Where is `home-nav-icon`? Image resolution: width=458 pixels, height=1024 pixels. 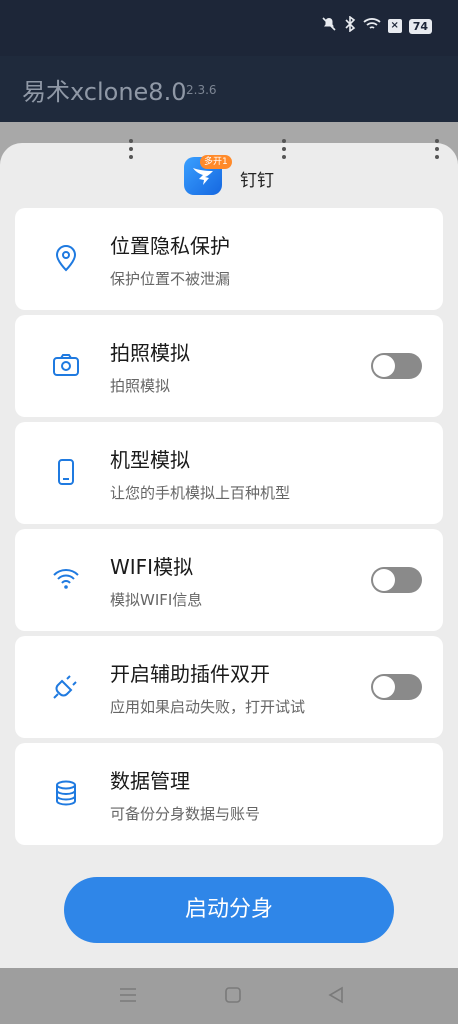 home-nav-icon is located at coordinates (233, 997).